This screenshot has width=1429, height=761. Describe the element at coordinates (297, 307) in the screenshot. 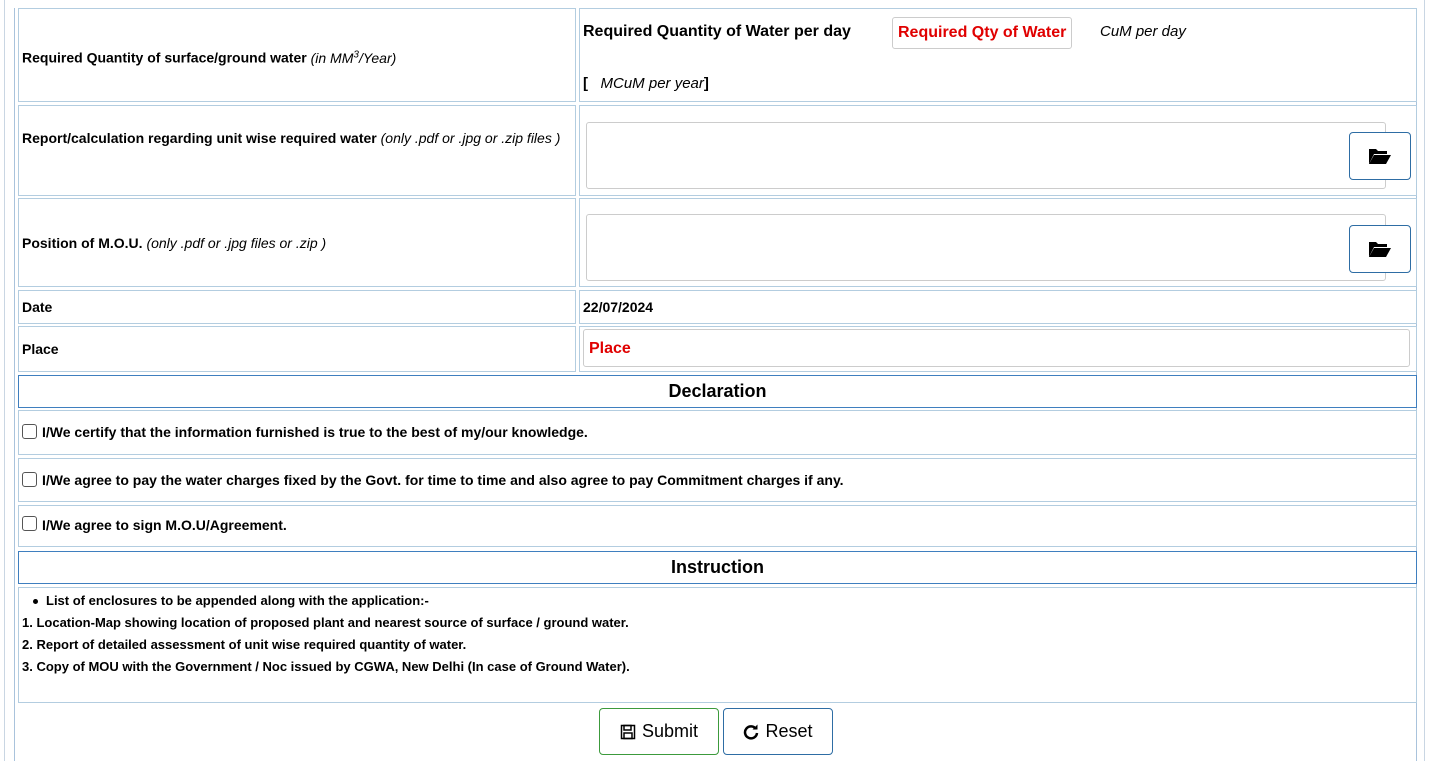

I see `date-label-cell: Date` at that location.